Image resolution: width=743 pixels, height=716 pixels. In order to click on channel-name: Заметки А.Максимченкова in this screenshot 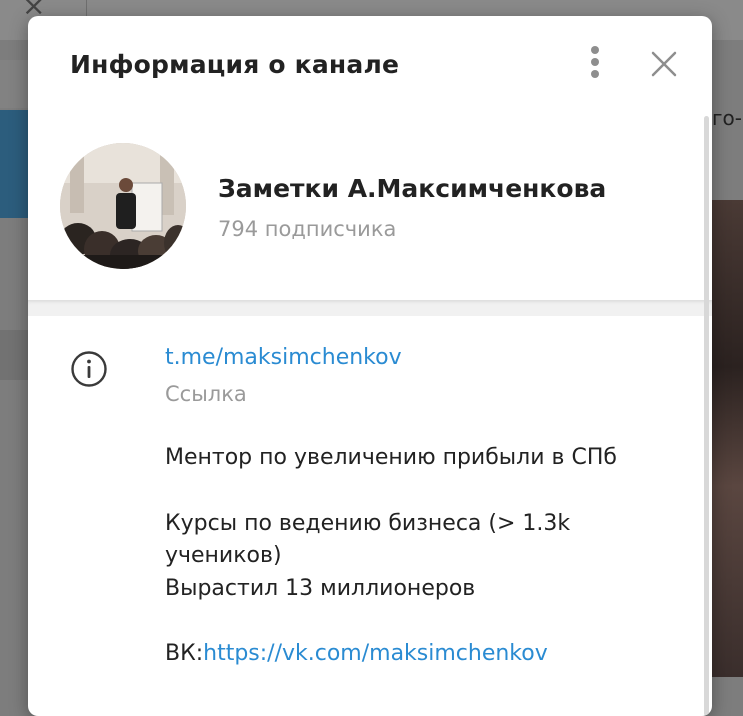, I will do `click(412, 188)`.